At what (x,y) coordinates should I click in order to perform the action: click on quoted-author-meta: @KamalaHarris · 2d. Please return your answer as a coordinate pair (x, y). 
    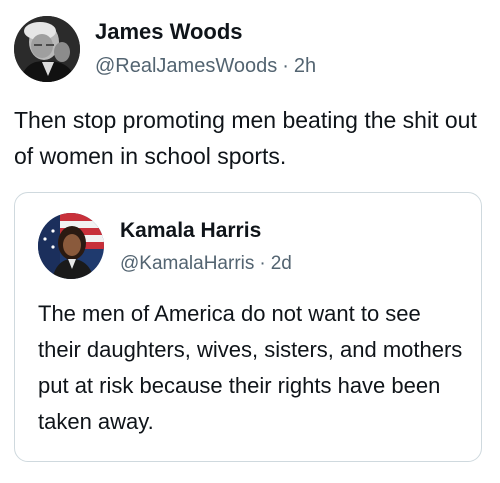
    Looking at the image, I should click on (206, 264).